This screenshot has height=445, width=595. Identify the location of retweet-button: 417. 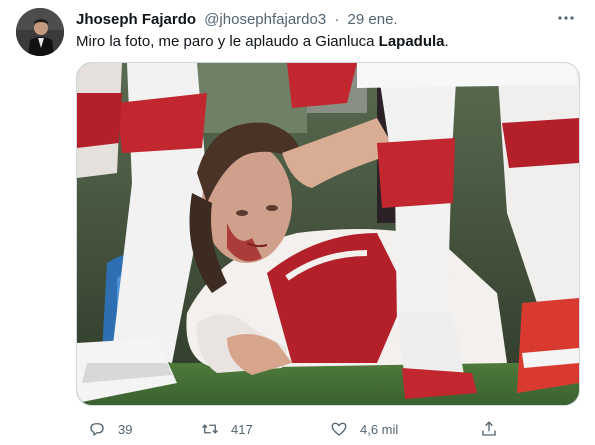
(227, 429).